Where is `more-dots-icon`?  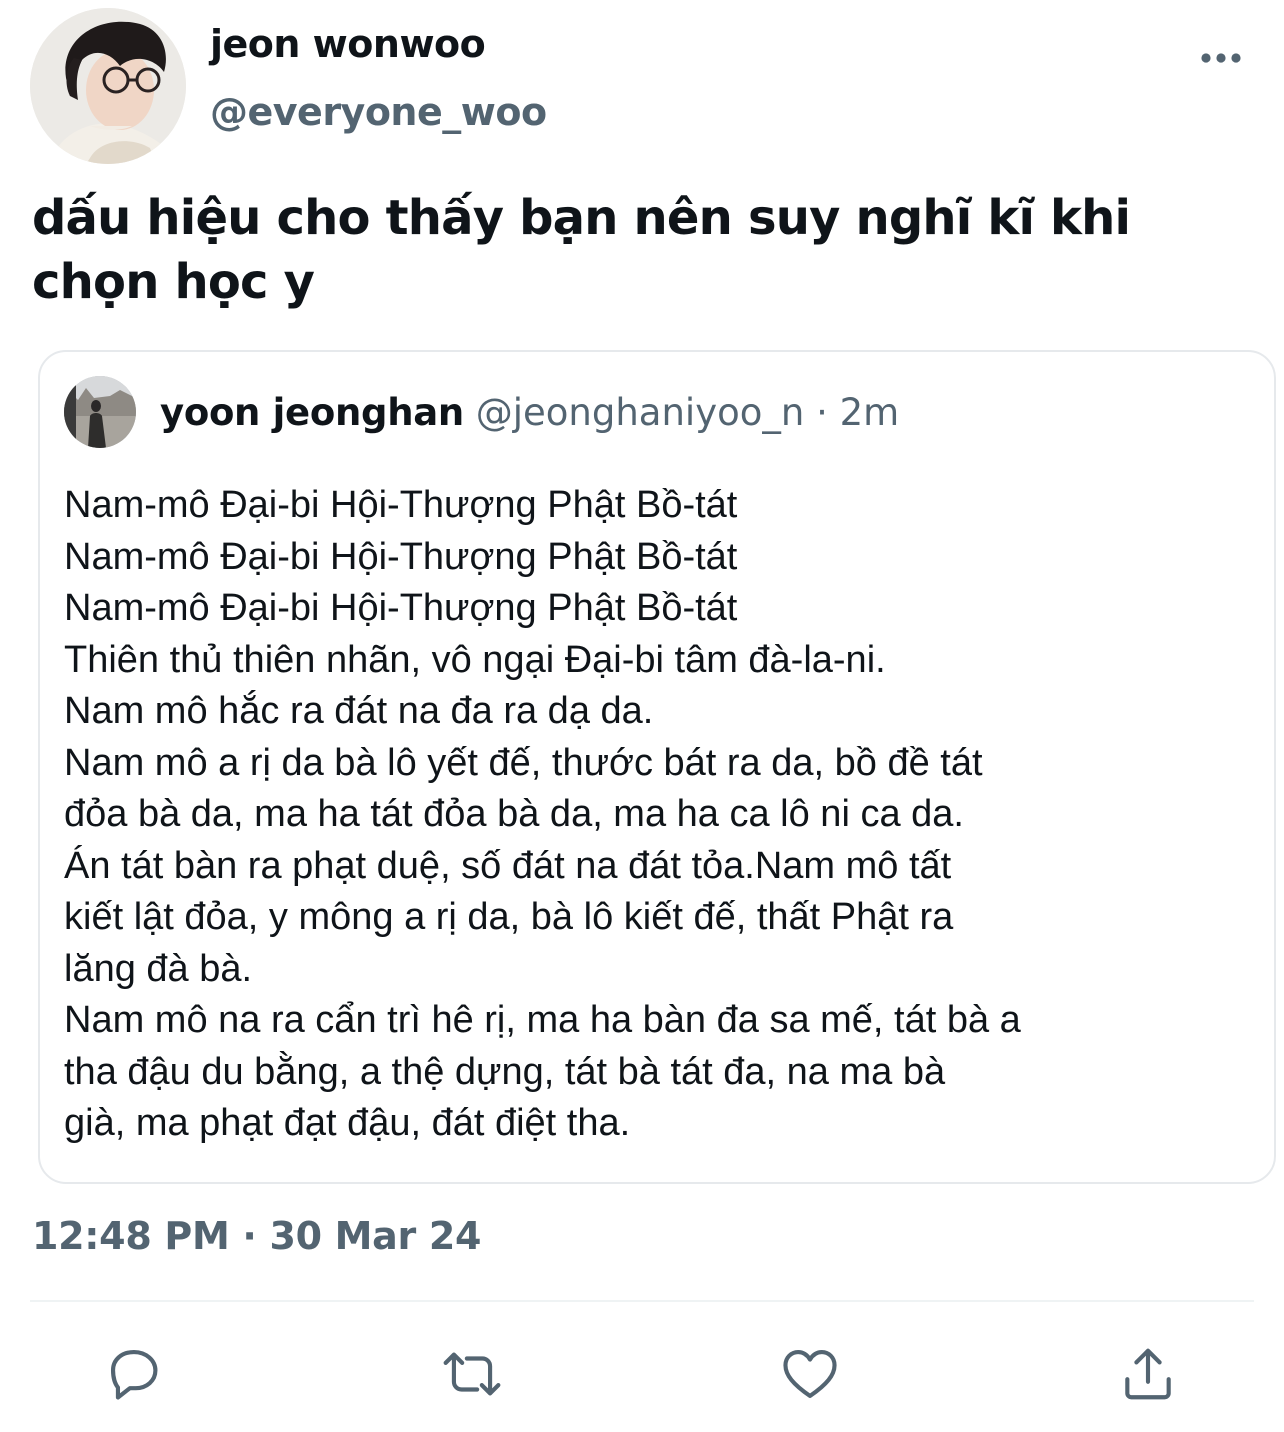
more-dots-icon is located at coordinates (1221, 58).